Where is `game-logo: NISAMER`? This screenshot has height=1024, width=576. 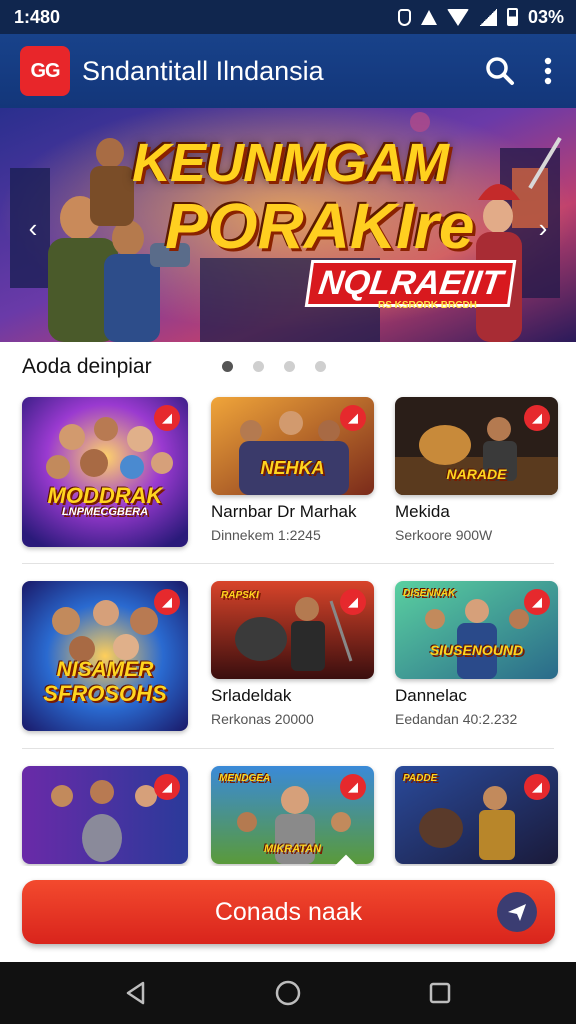 game-logo: NISAMER is located at coordinates (105, 669).